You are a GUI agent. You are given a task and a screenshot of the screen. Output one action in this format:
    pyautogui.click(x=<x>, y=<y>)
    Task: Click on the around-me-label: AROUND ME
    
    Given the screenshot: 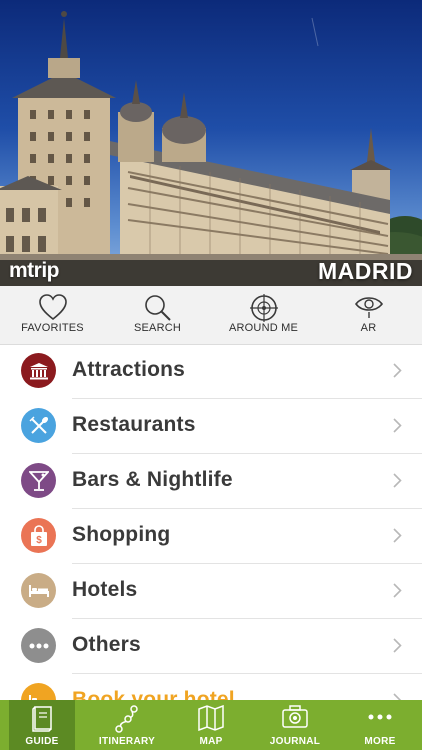 What is the action you would take?
    pyautogui.click(x=263, y=328)
    